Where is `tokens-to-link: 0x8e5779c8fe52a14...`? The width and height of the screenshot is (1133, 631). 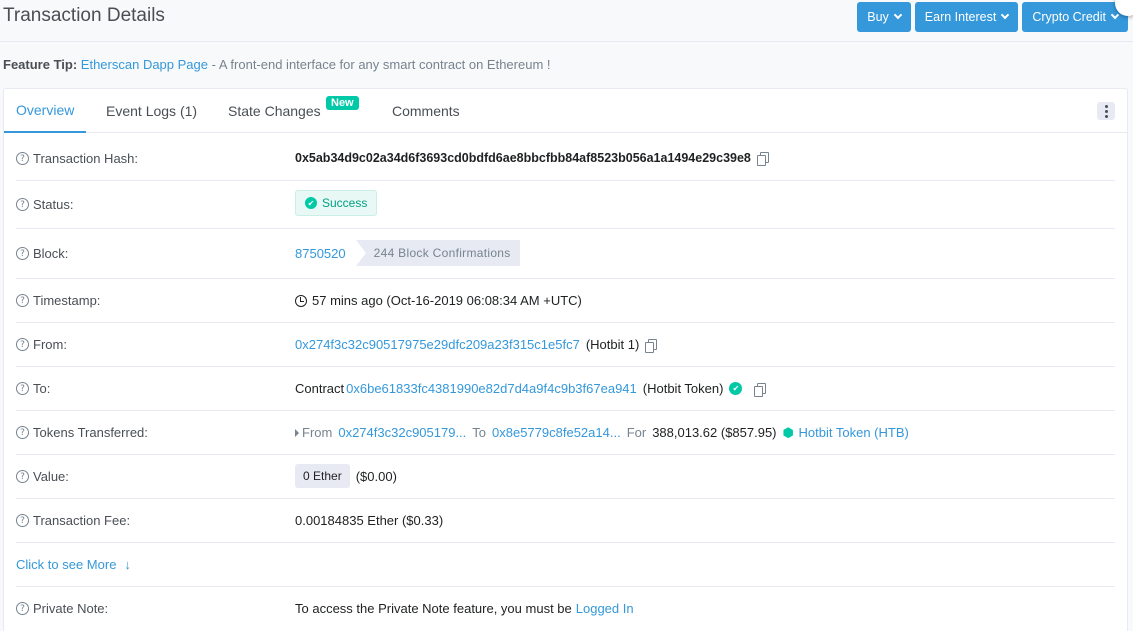
tokens-to-link: 0x8e5779c8fe52a14... is located at coordinates (556, 432).